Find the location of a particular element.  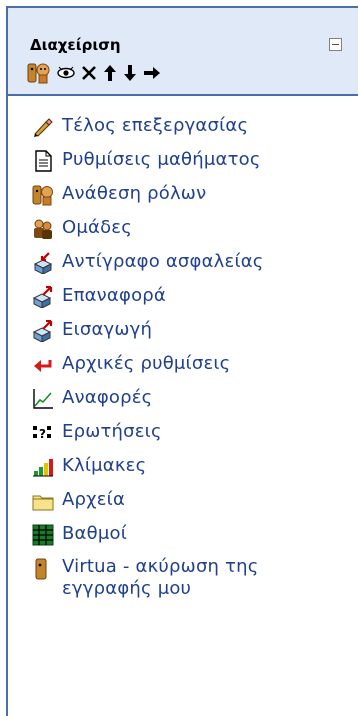

assign-roles-icon is located at coordinates (39, 73).